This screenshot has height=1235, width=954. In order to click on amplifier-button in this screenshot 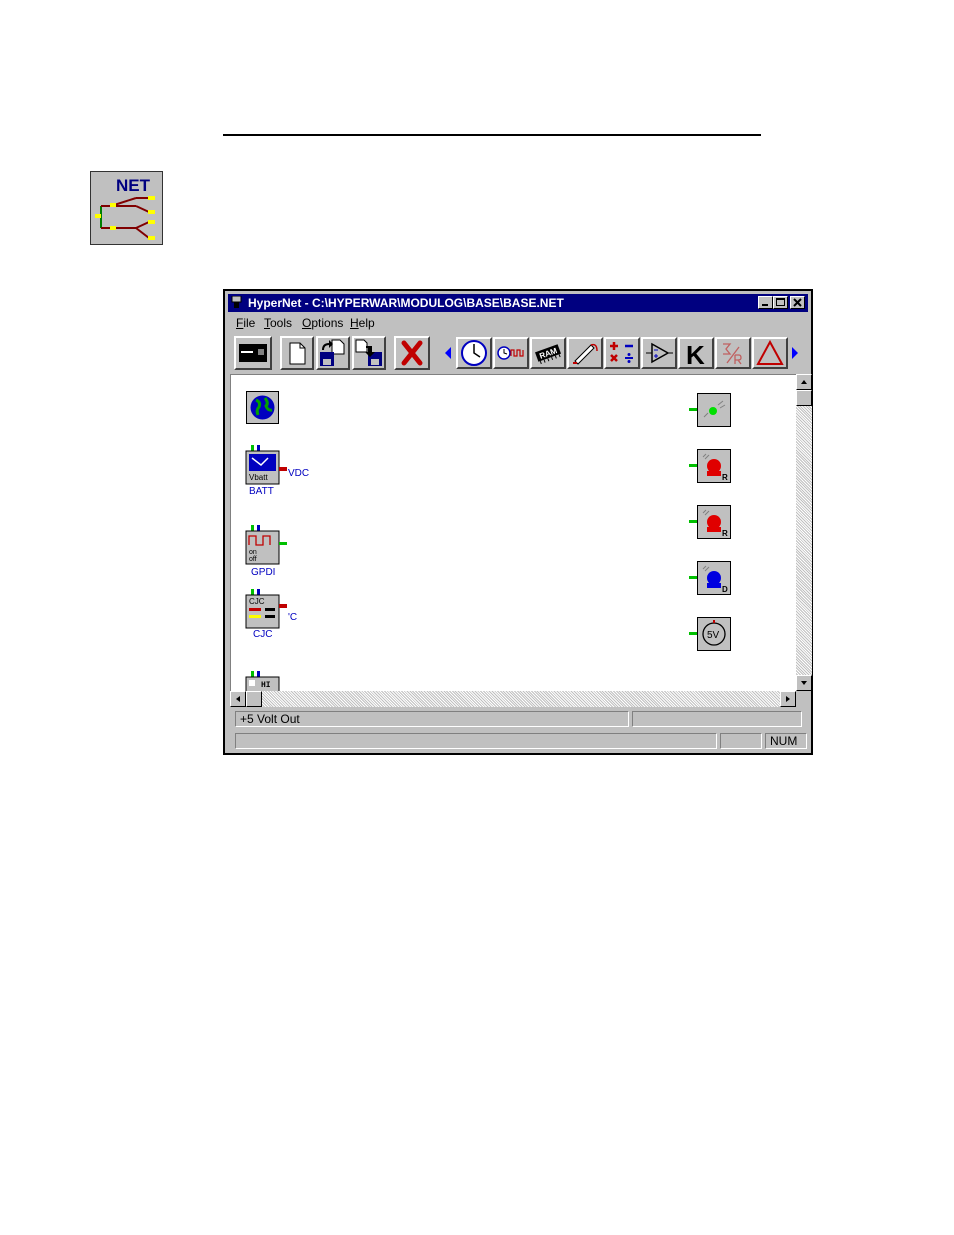, I will do `click(659, 353)`.